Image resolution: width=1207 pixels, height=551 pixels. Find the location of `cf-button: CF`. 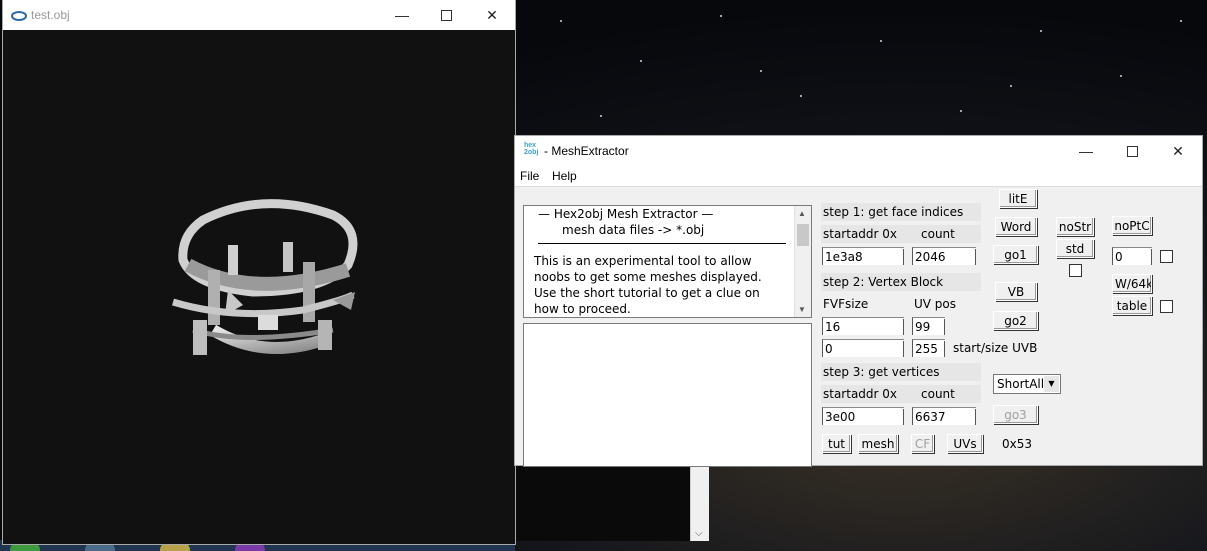

cf-button: CF is located at coordinates (922, 443).